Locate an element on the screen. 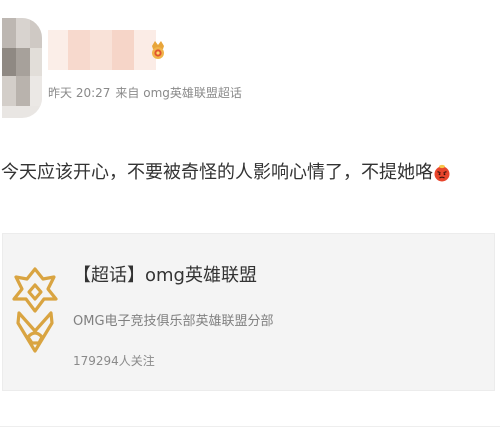 The image size is (500, 440). supertopic-title: 【超话】omg英雄联盟 is located at coordinates (165, 274).